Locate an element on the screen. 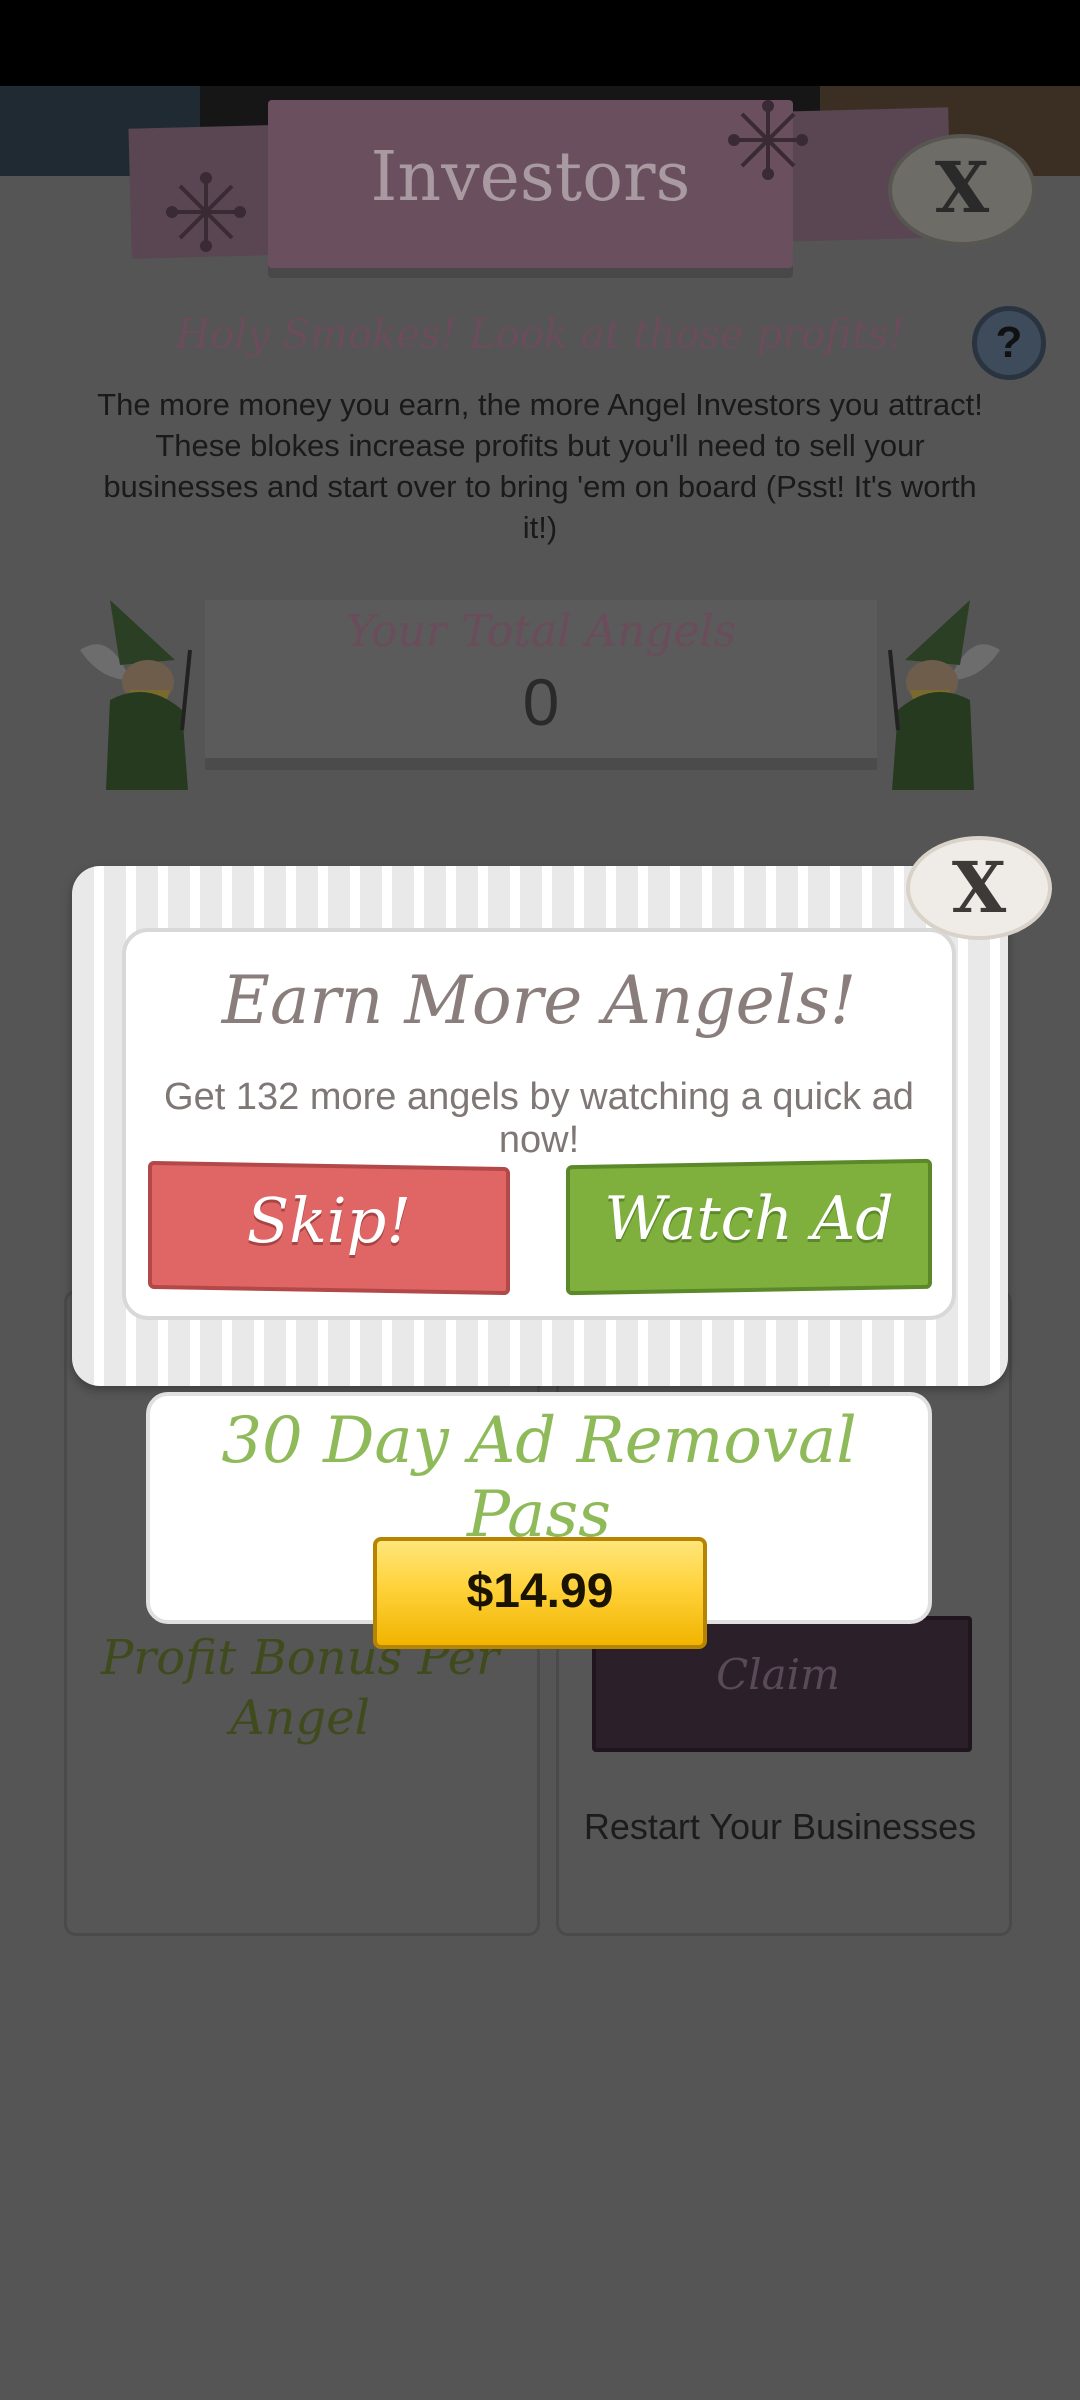 This screenshot has width=1080, height=2400. page-title: Investors is located at coordinates (530, 177).